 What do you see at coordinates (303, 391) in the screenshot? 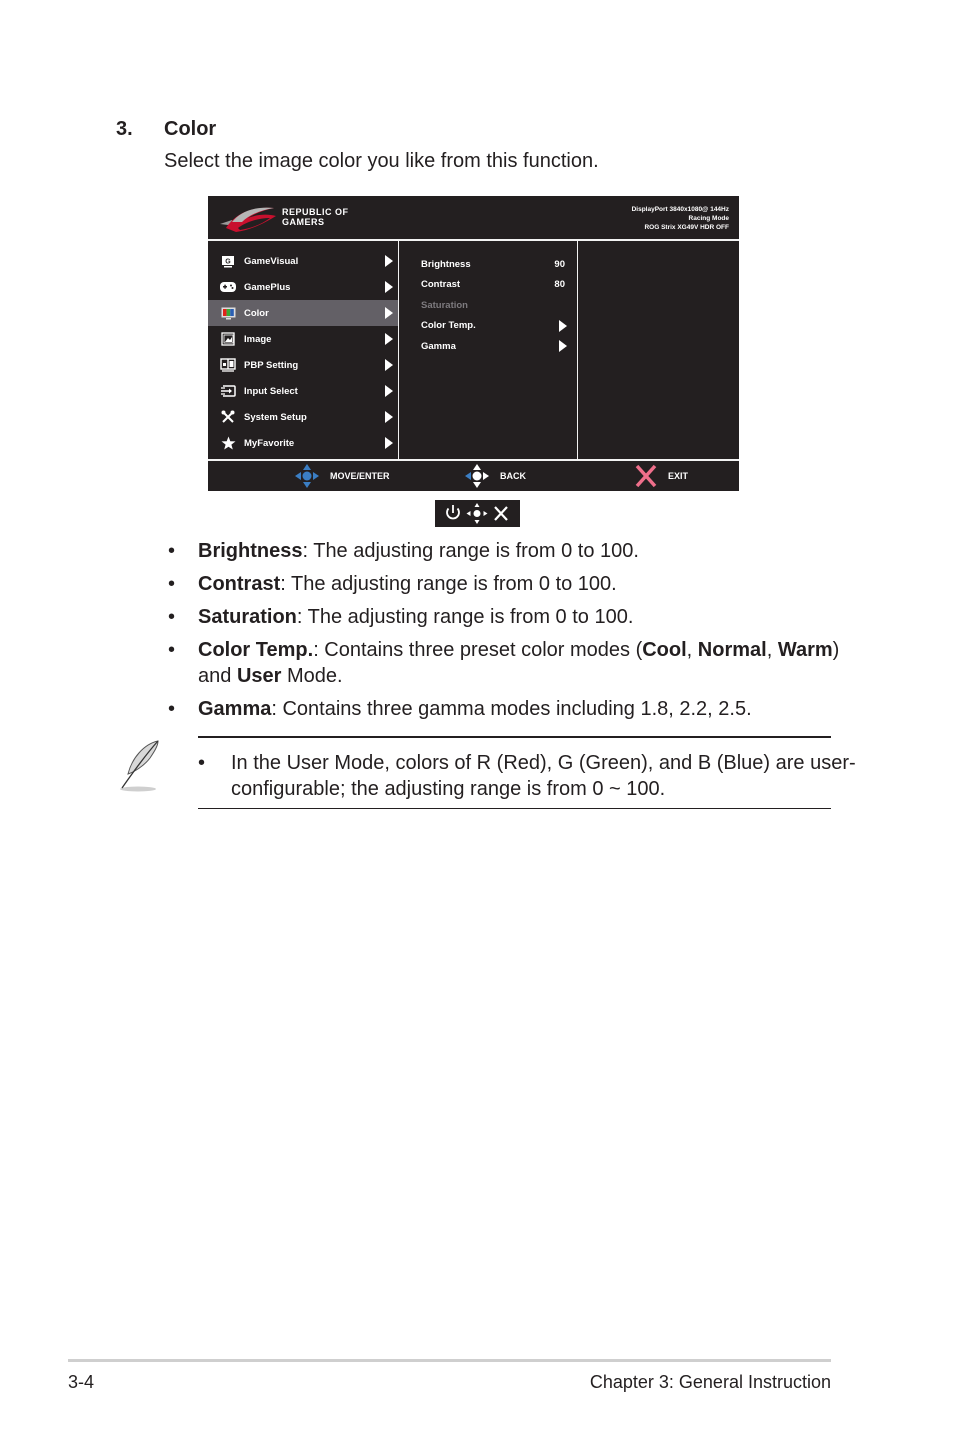
I see `menu-item-input-select: Input Select` at bounding box center [303, 391].